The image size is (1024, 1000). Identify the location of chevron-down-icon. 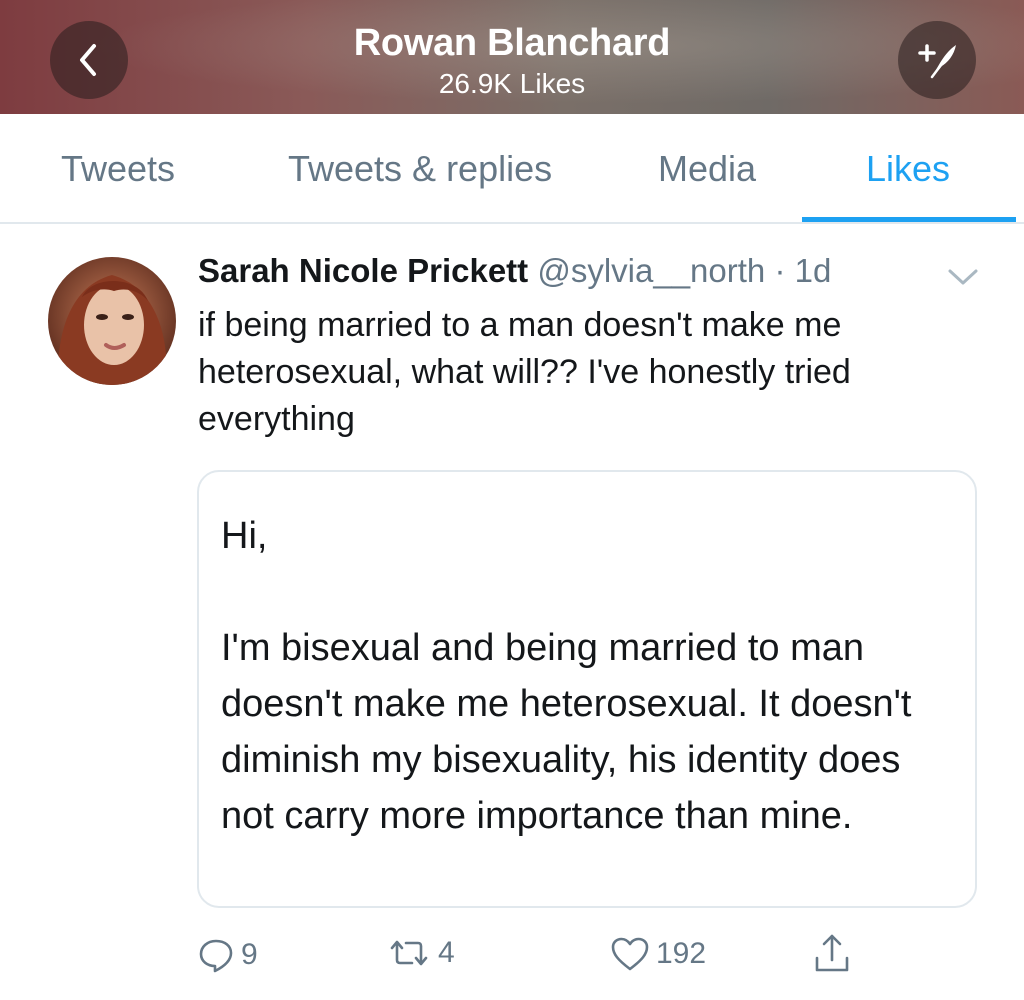
(963, 277).